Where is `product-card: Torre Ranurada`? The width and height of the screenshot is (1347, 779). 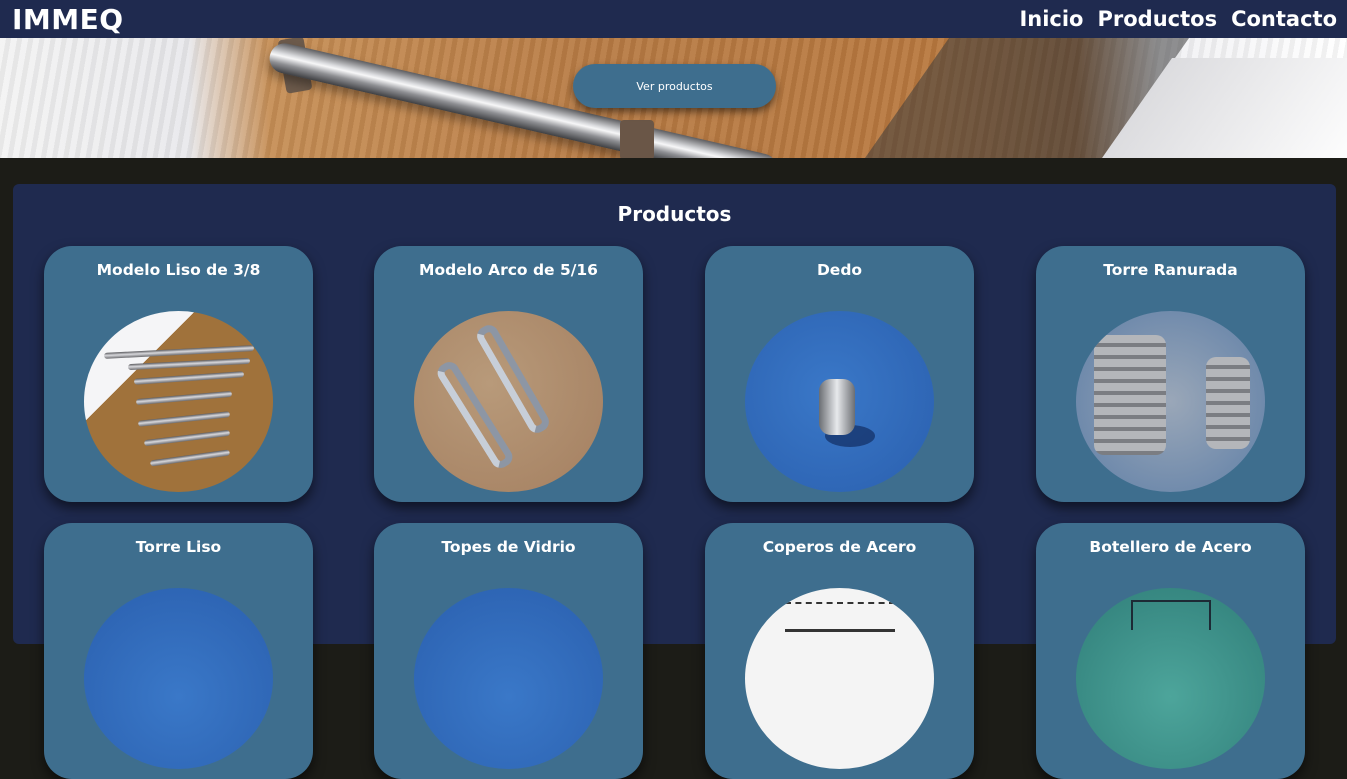
product-card: Torre Ranurada is located at coordinates (1170, 374).